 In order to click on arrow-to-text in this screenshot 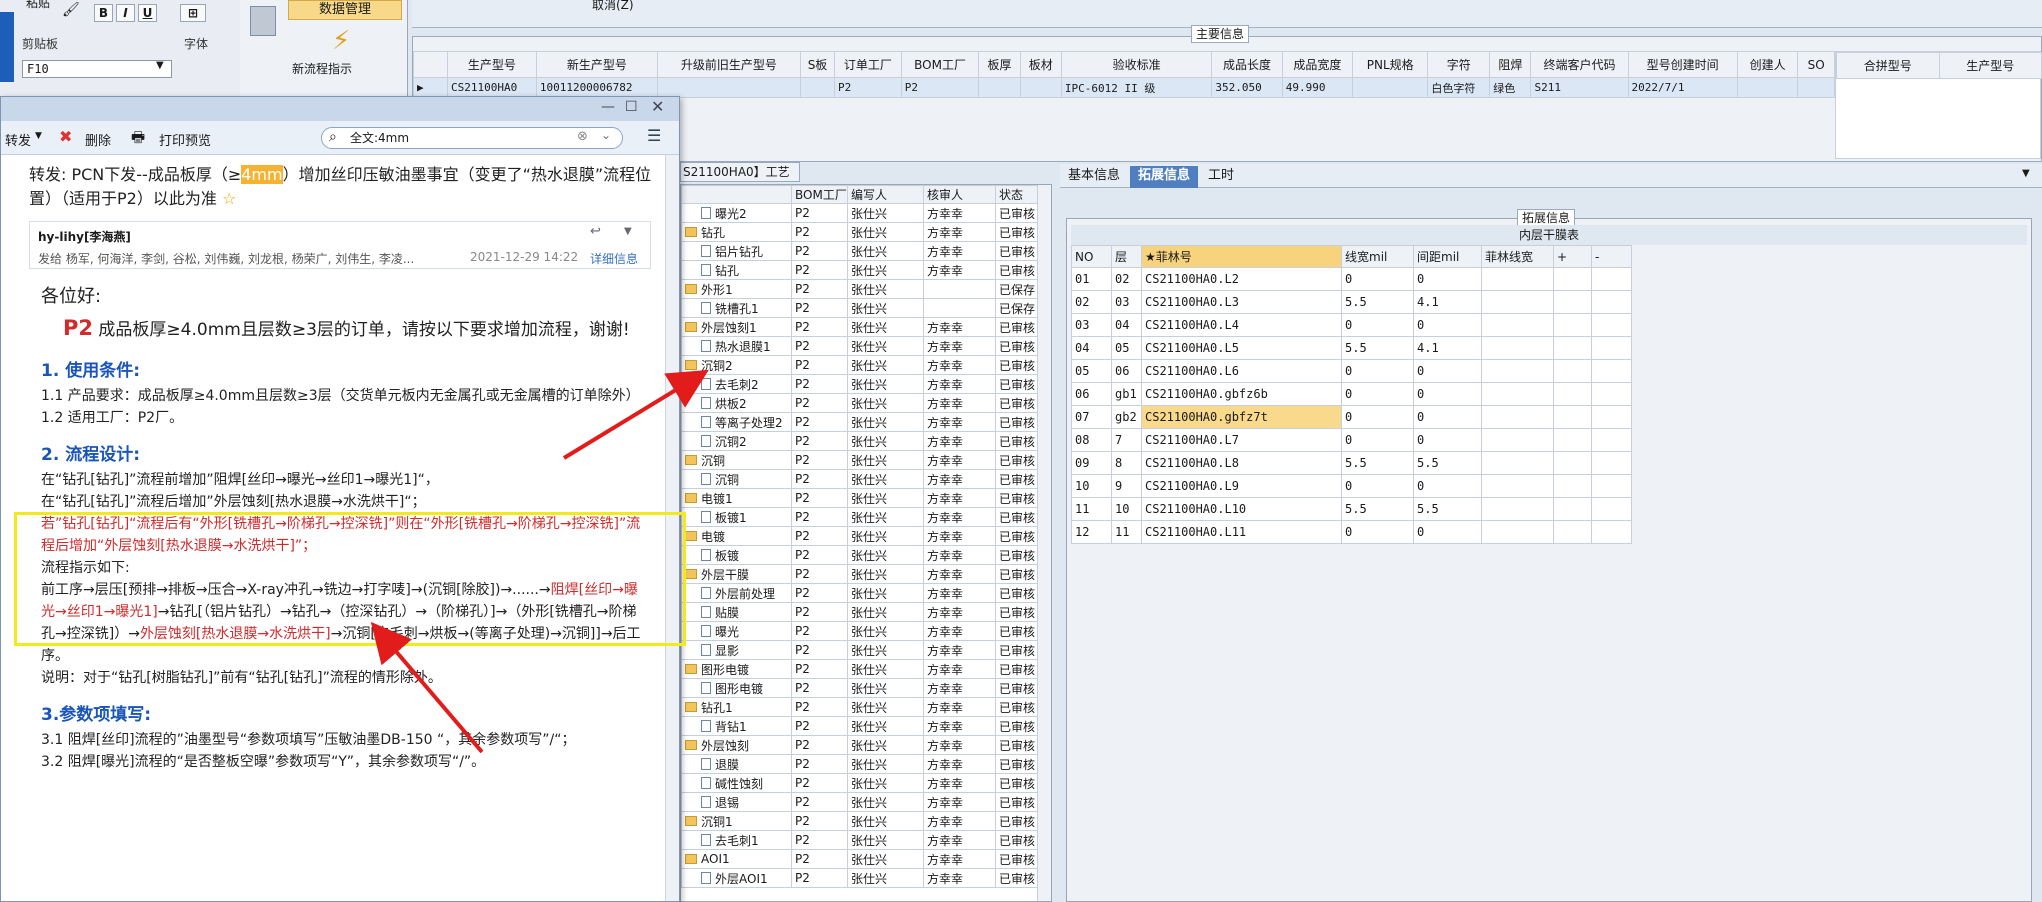, I will do `click(427, 687)`.